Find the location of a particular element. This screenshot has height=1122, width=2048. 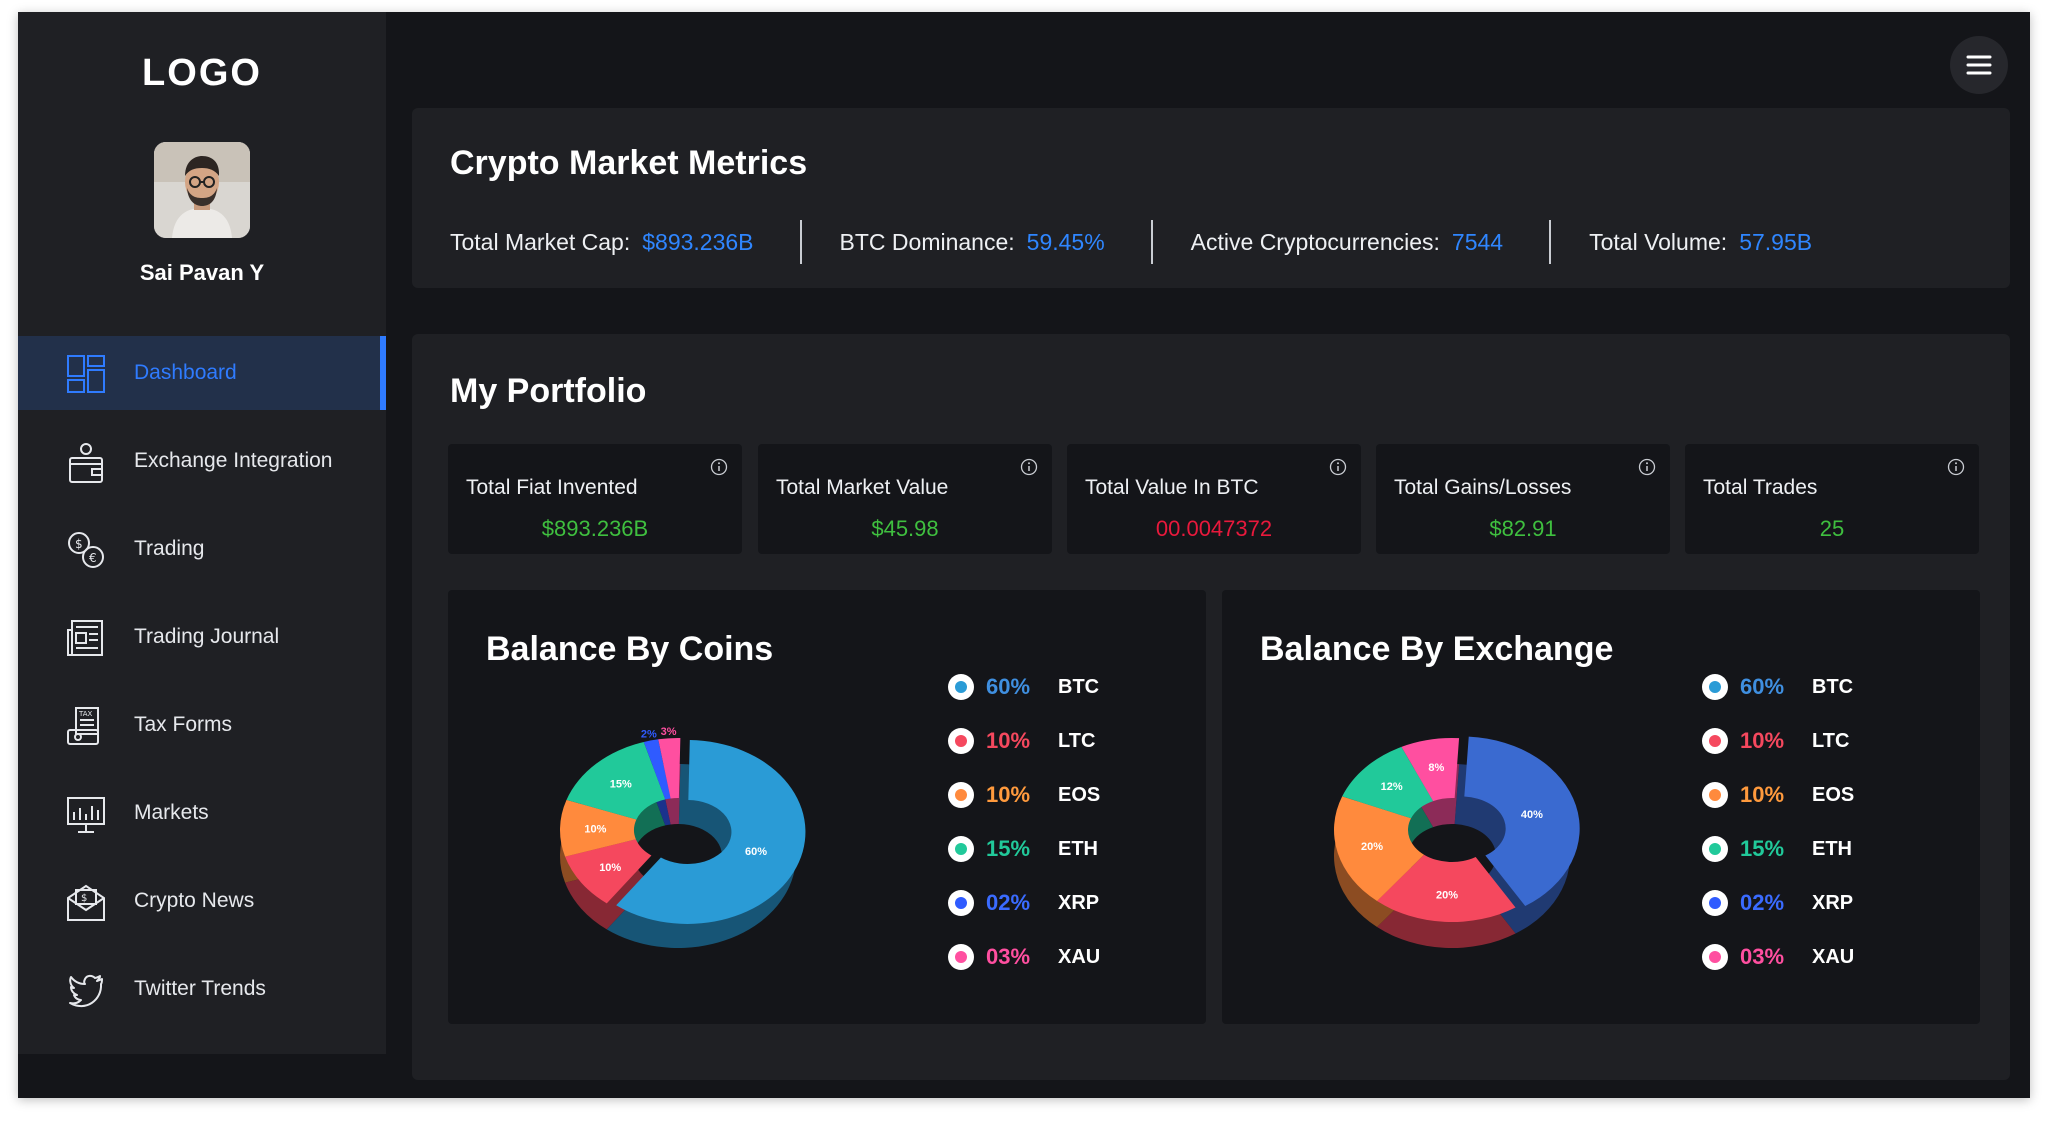

pie-slice-label: 10% is located at coordinates (610, 868).